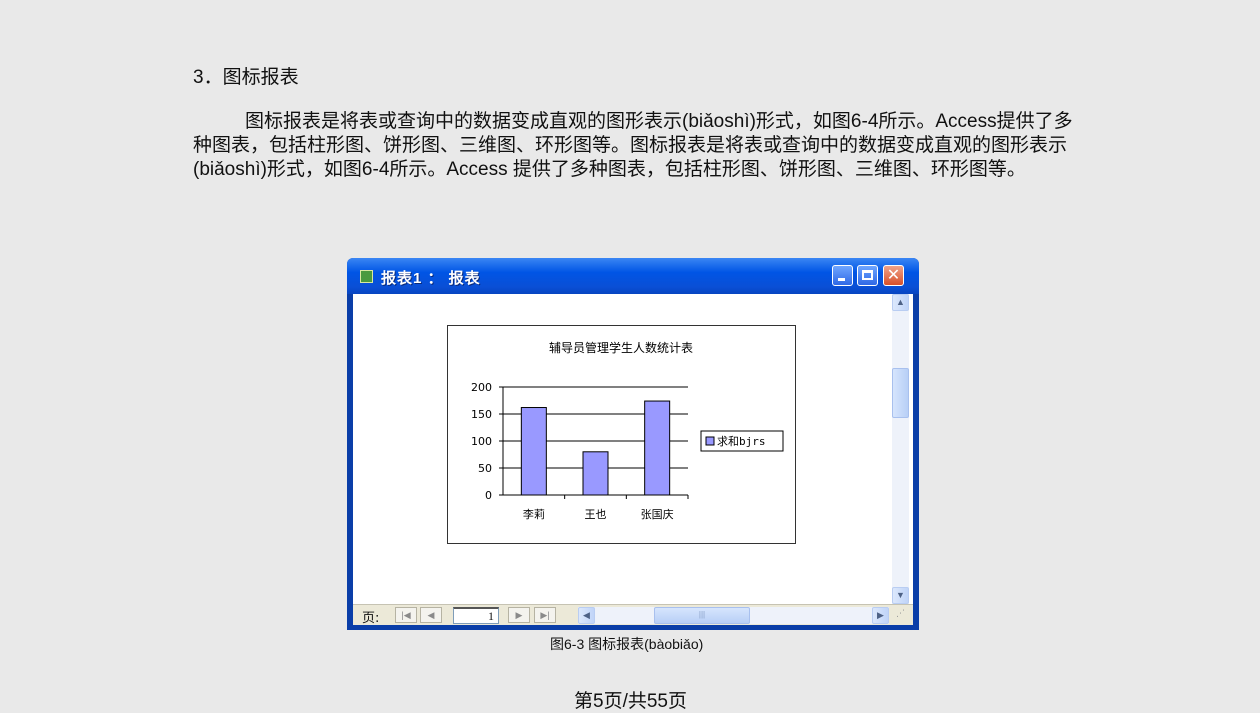 The width and height of the screenshot is (1260, 713). Describe the element at coordinates (627, 644) in the screenshot. I see `figure-caption: 图6-3 图标报表(bàobiǎo)` at that location.